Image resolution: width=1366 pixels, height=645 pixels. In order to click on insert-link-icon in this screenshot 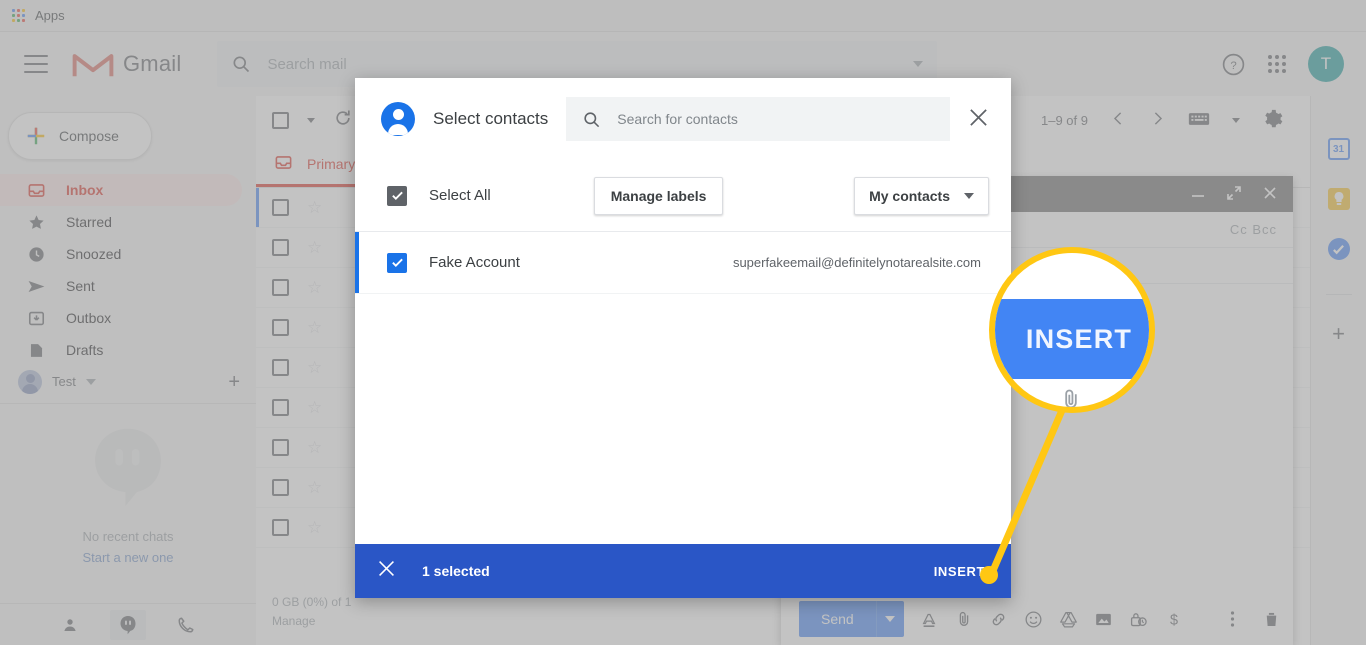, I will do `click(999, 619)`.